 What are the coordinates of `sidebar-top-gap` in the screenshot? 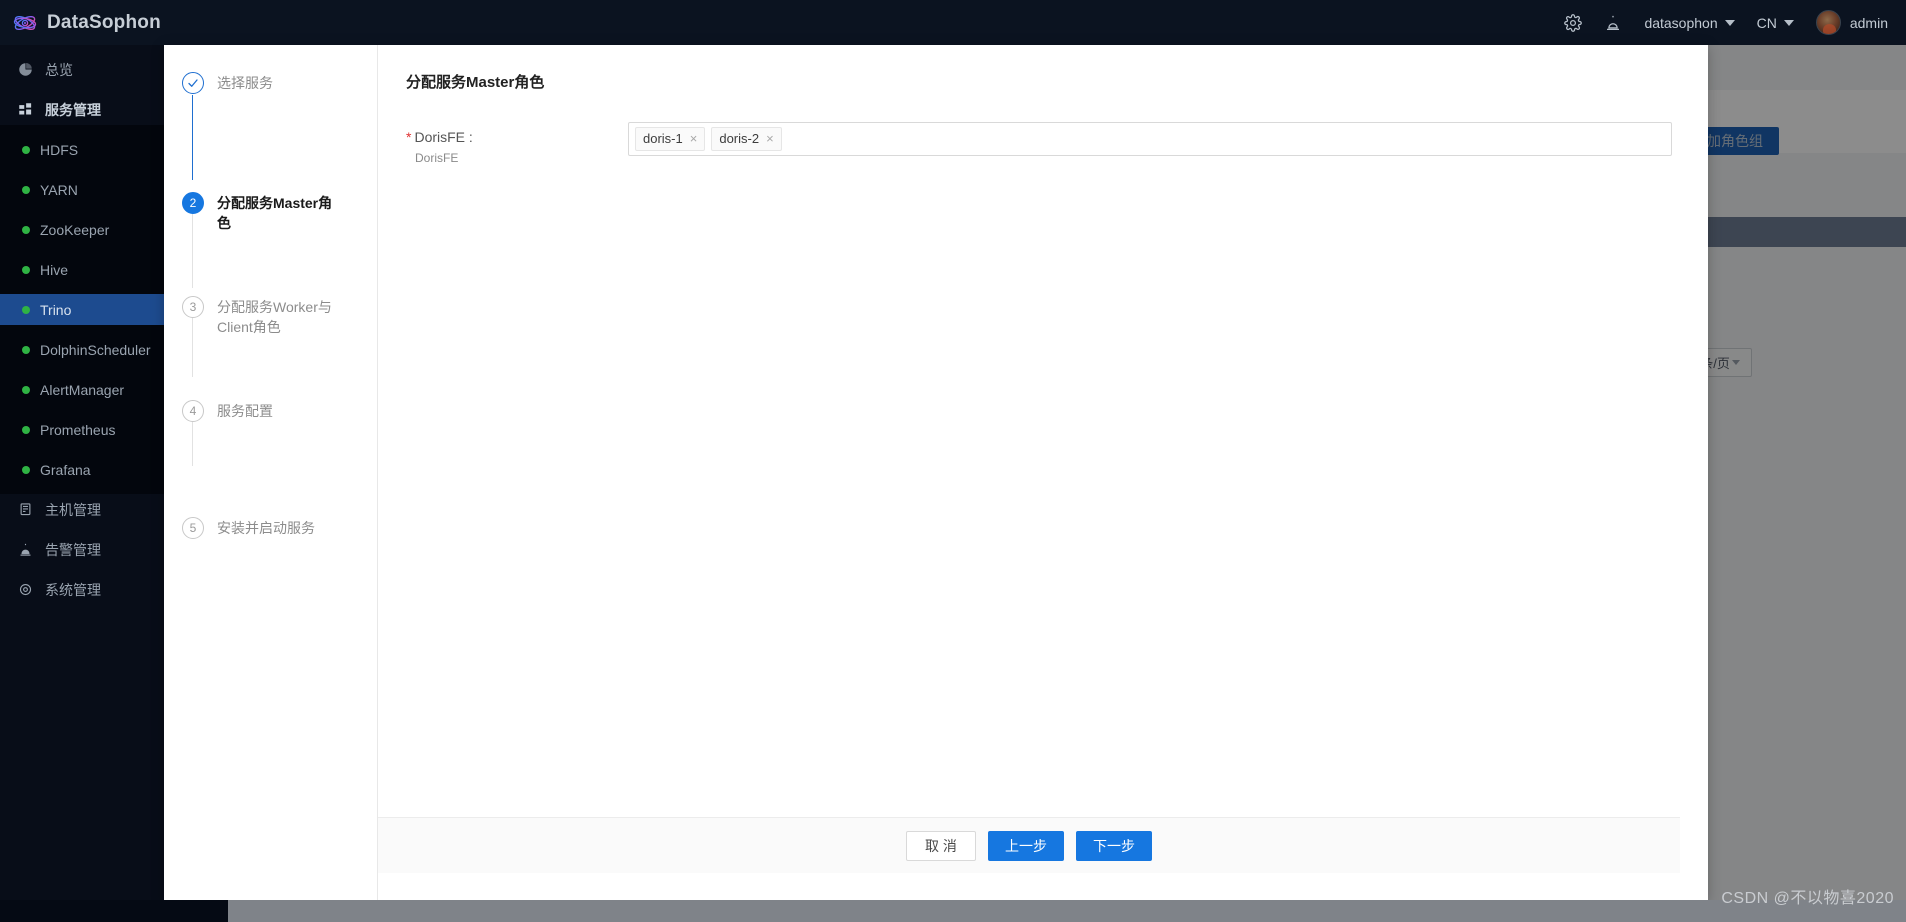 It's located at (82, 49).